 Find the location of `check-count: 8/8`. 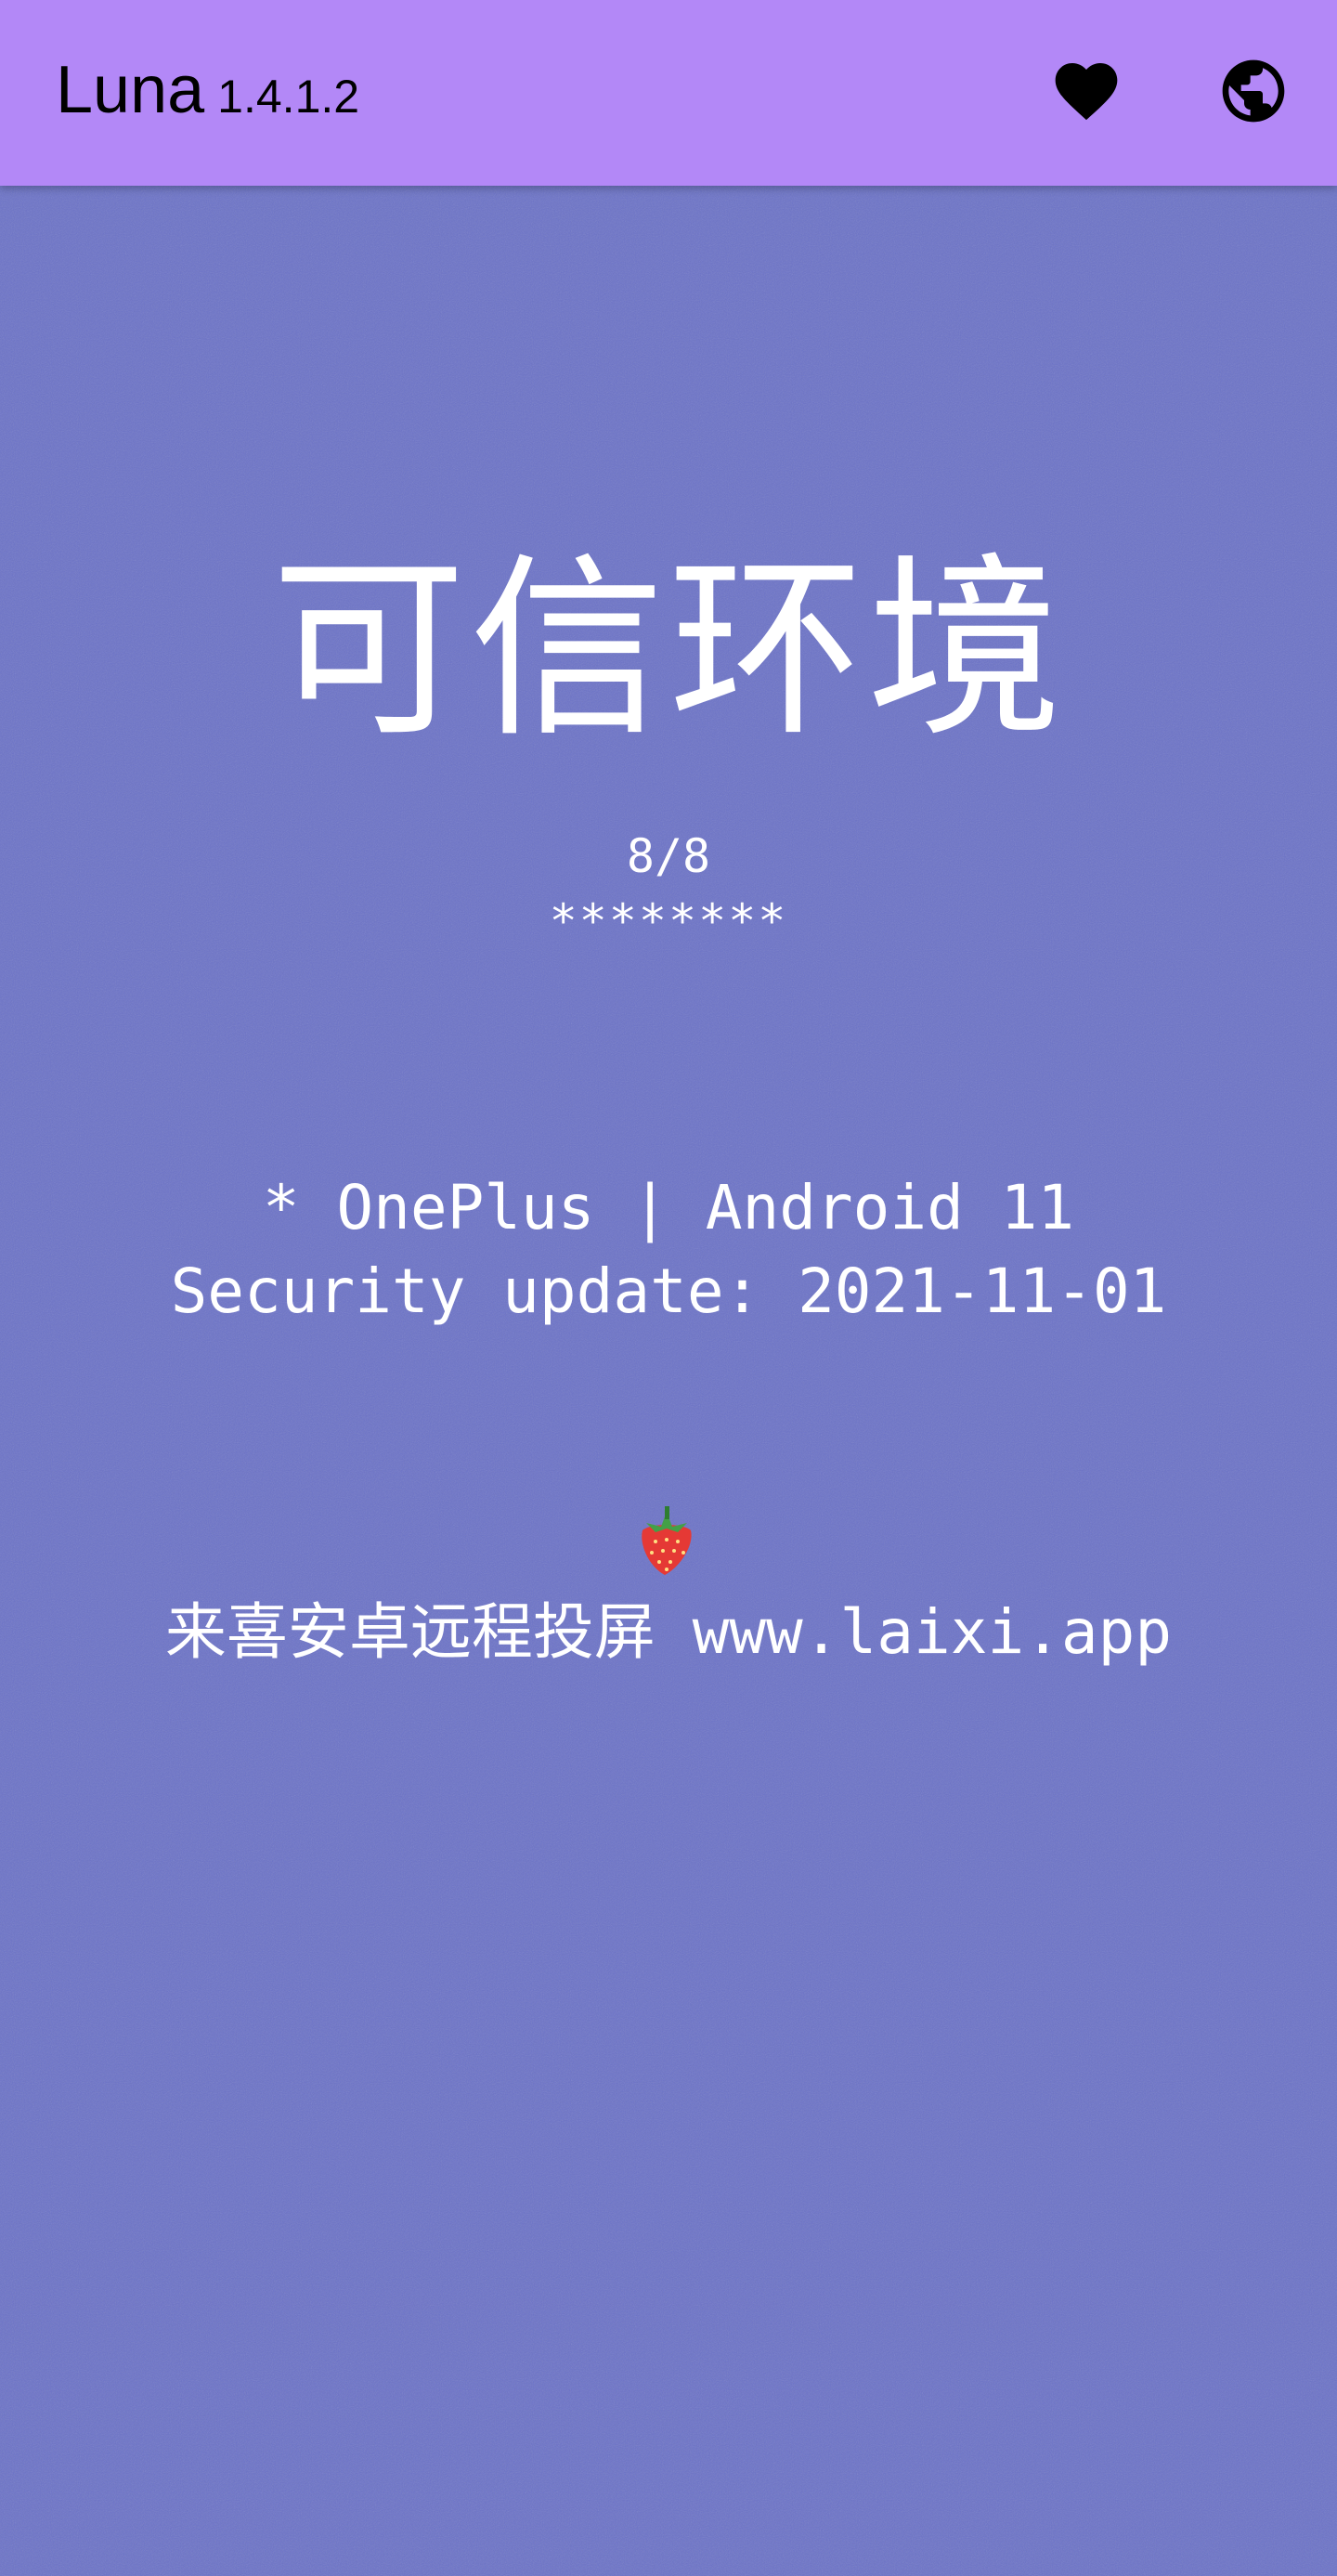

check-count: 8/8 is located at coordinates (668, 856).